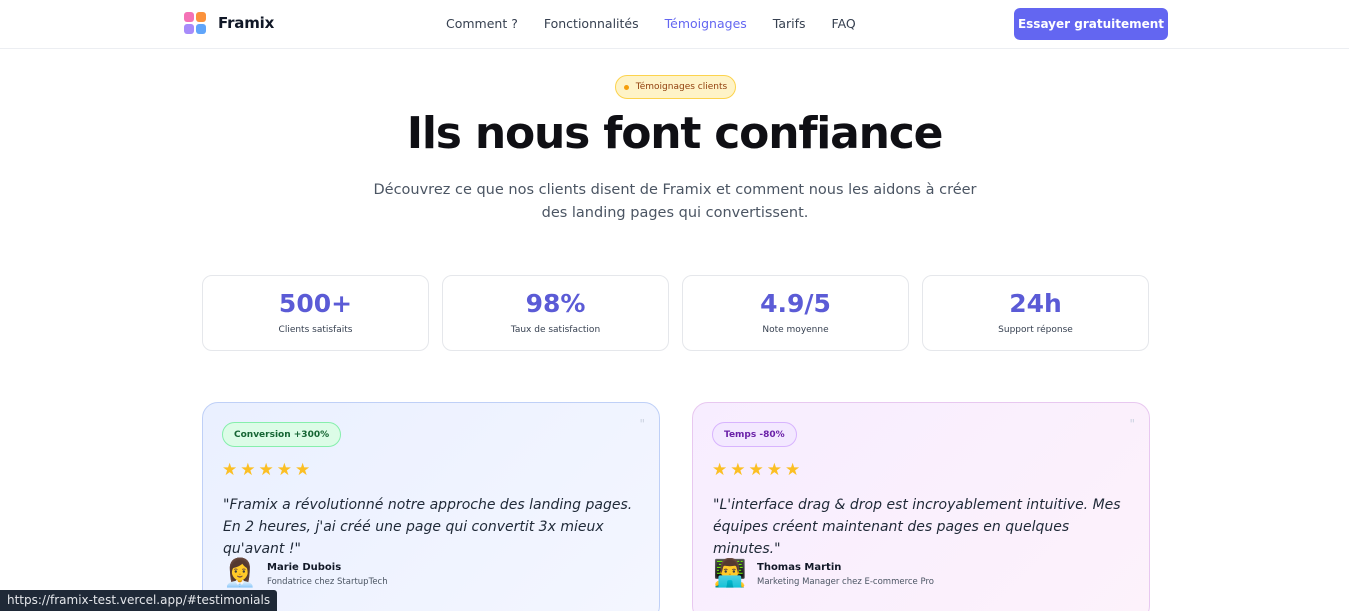  I want to click on four-squares-logo-icon, so click(195, 23).